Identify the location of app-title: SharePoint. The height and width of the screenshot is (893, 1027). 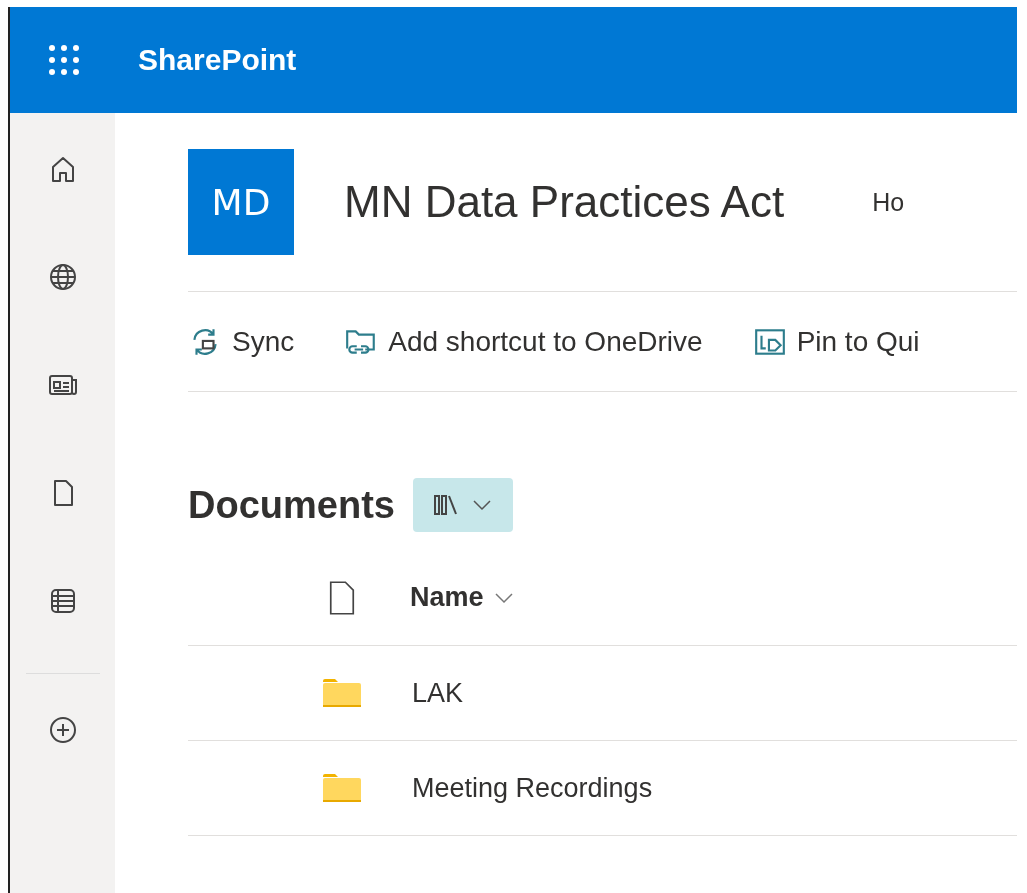
(217, 60).